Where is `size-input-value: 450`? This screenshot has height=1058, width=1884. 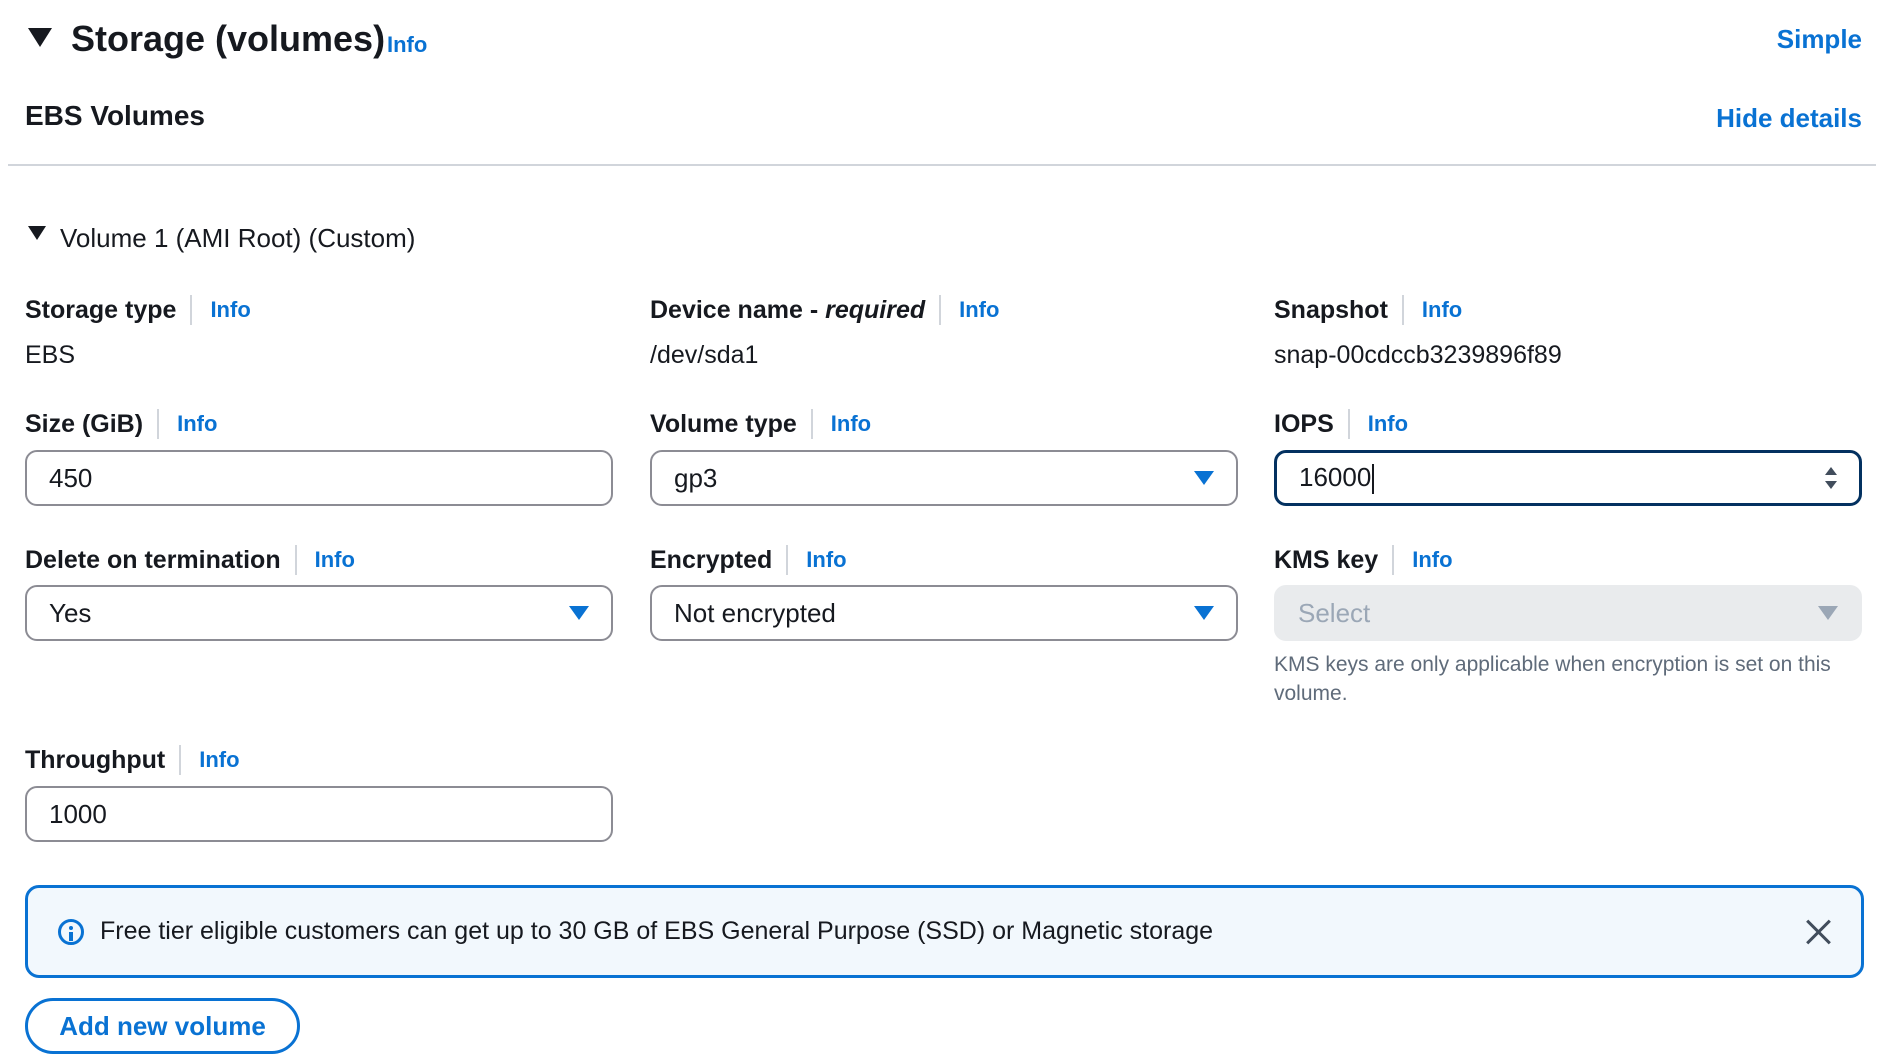 size-input-value: 450 is located at coordinates (71, 477).